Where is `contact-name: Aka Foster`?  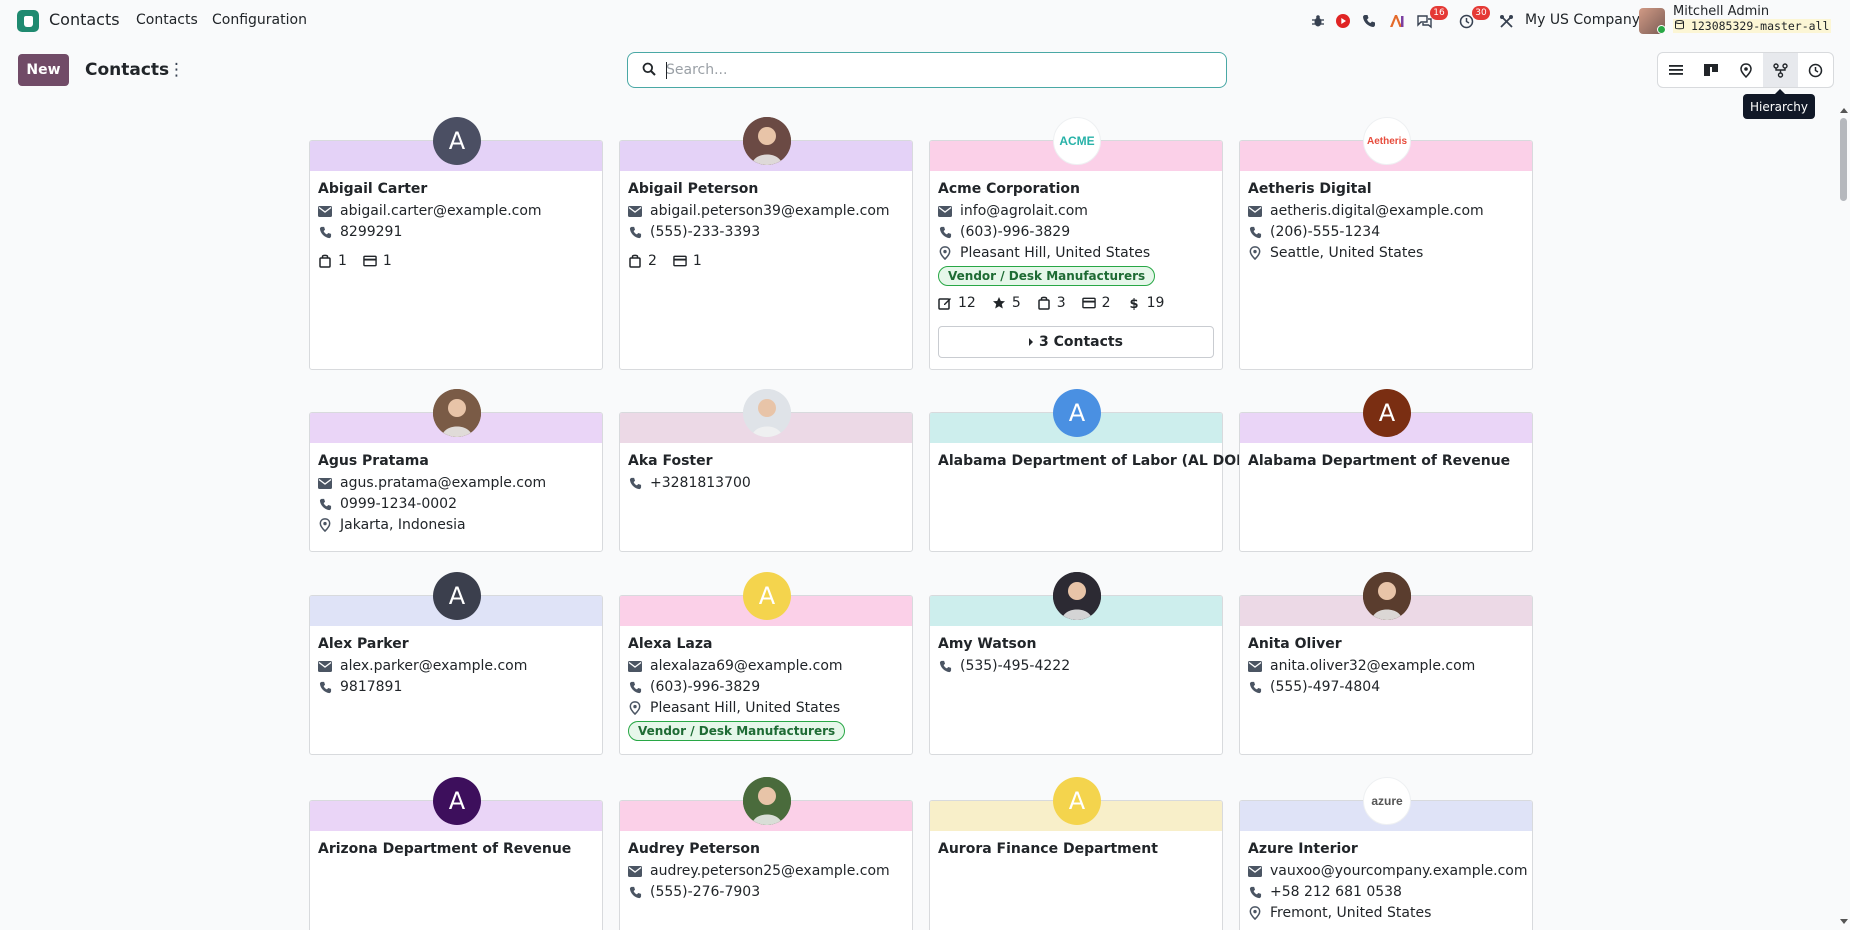
contact-name: Aka Foster is located at coordinates (670, 461).